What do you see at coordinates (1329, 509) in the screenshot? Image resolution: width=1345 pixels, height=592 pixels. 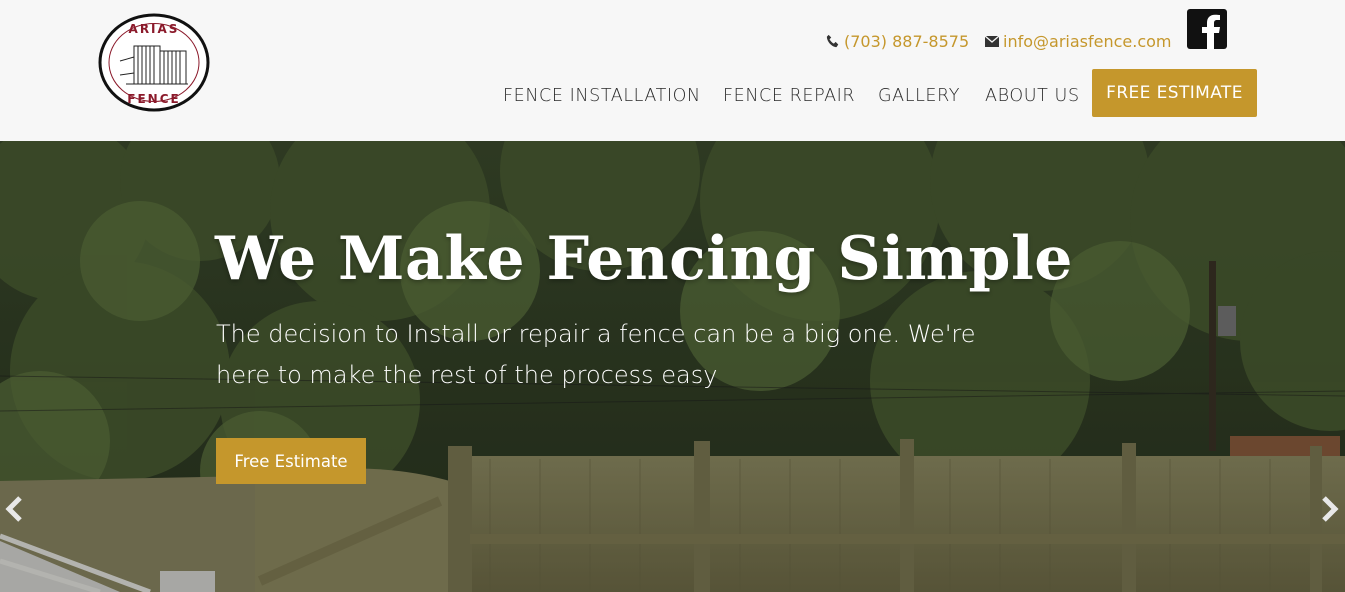 I see `slider-next-arrow-icon` at bounding box center [1329, 509].